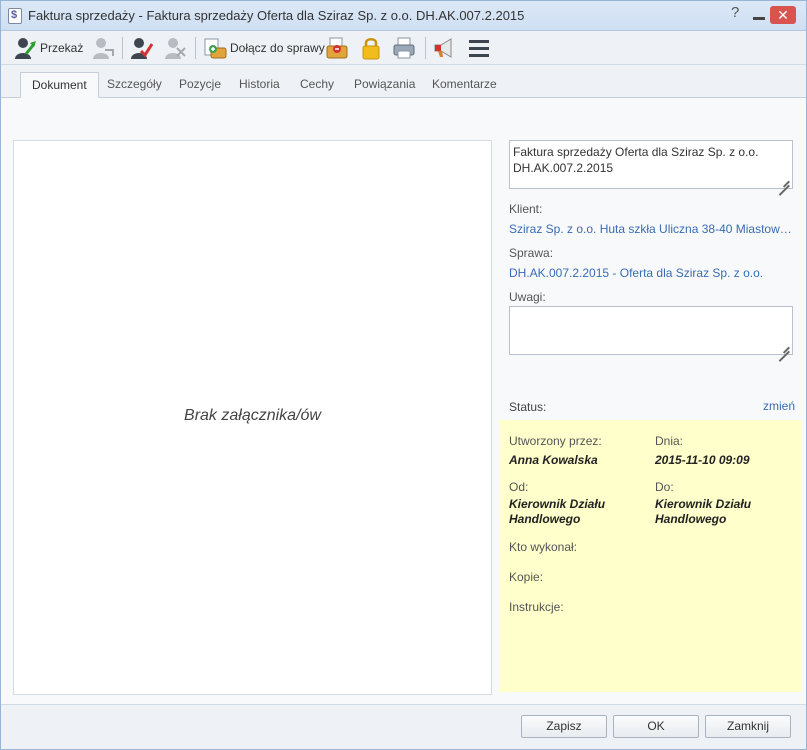  What do you see at coordinates (564, 726) in the screenshot?
I see `save-button: Zapisz` at bounding box center [564, 726].